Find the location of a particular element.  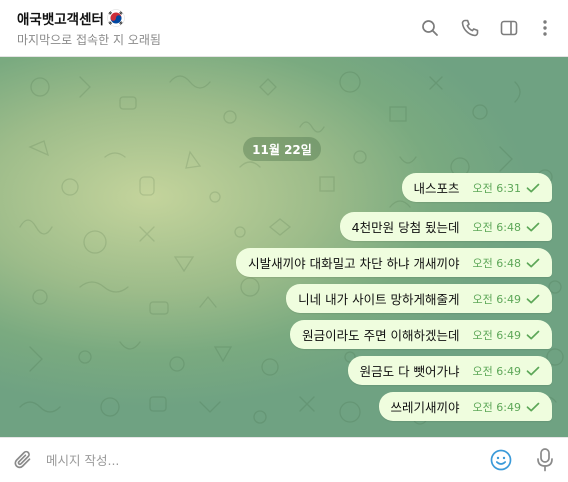

message-bubble: 내스포츠 오전 6:31 is located at coordinates (476, 187).